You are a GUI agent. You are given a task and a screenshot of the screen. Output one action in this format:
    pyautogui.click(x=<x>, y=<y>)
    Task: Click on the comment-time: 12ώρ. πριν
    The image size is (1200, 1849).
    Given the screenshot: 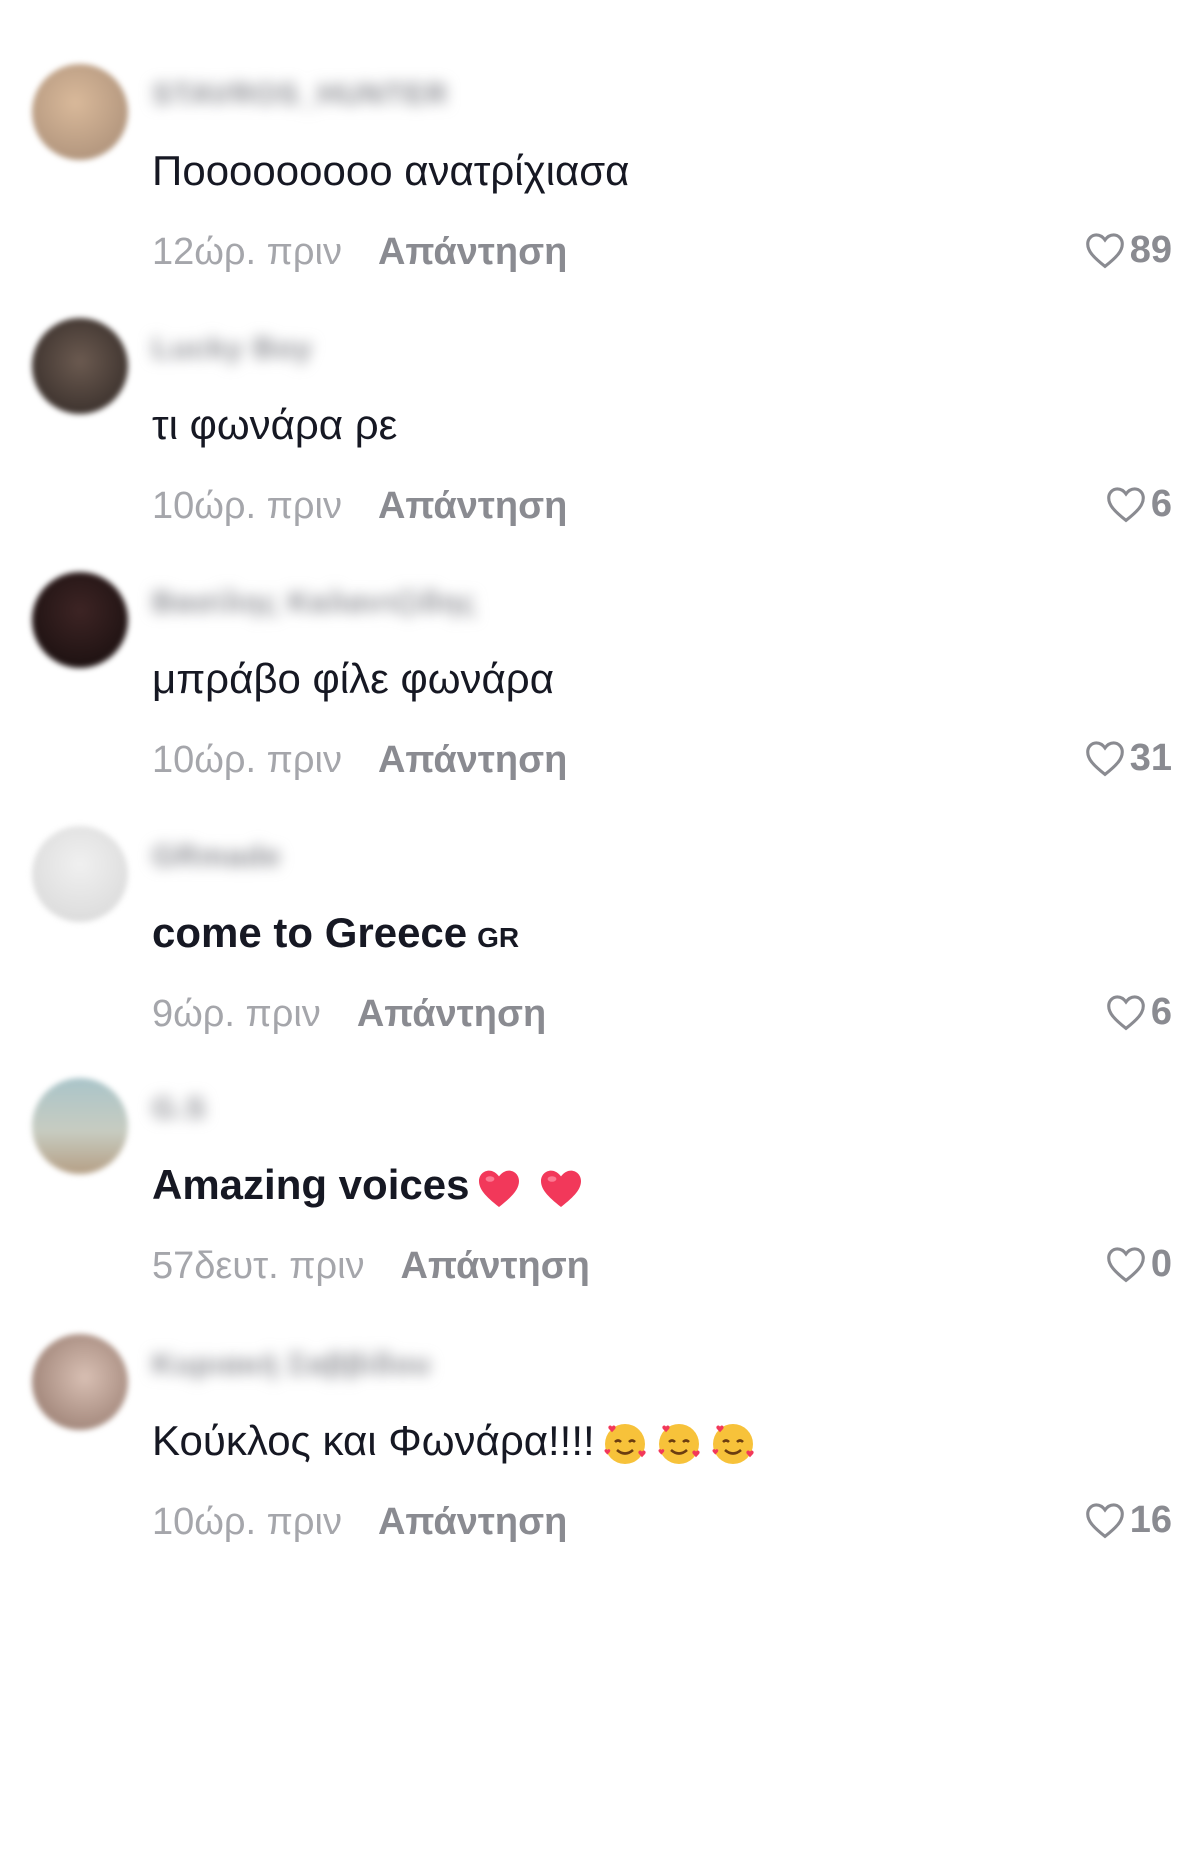 What is the action you would take?
    pyautogui.click(x=247, y=252)
    